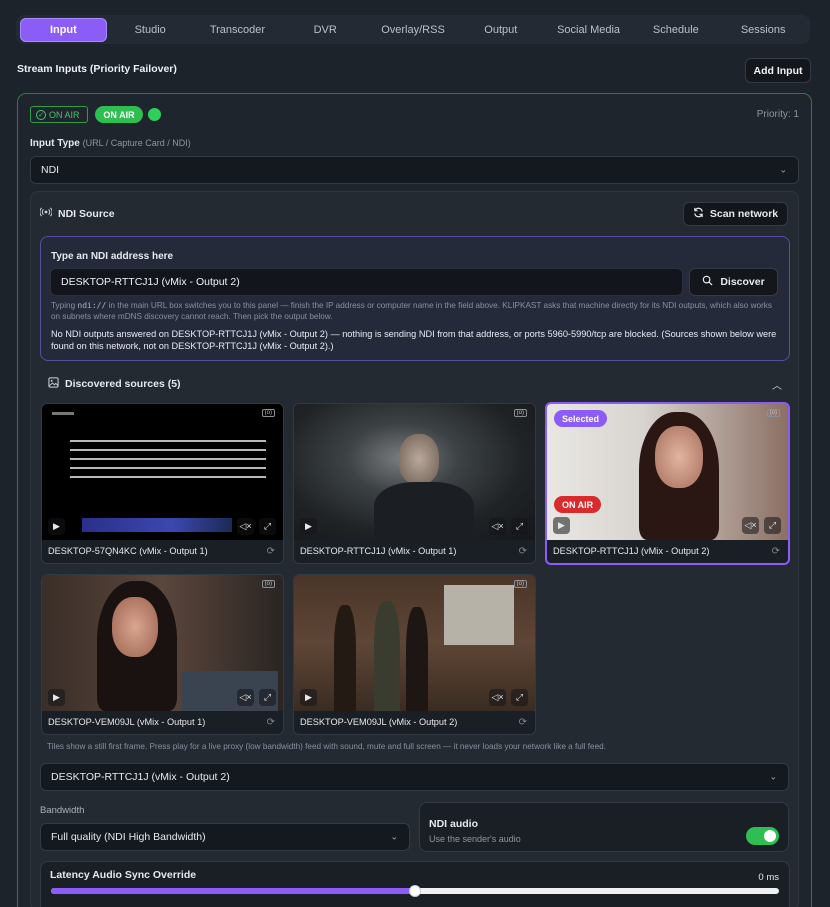 The width and height of the screenshot is (830, 907). I want to click on tab-output: Output, so click(501, 30).